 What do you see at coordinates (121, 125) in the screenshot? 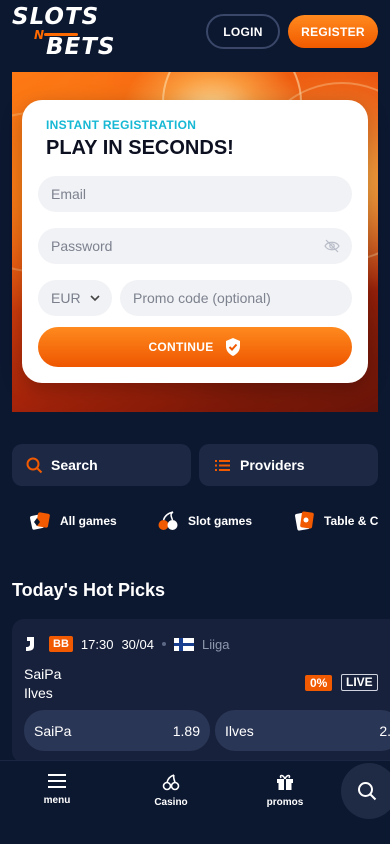
I see `form-kicker: INSTANT REGISTRATION` at bounding box center [121, 125].